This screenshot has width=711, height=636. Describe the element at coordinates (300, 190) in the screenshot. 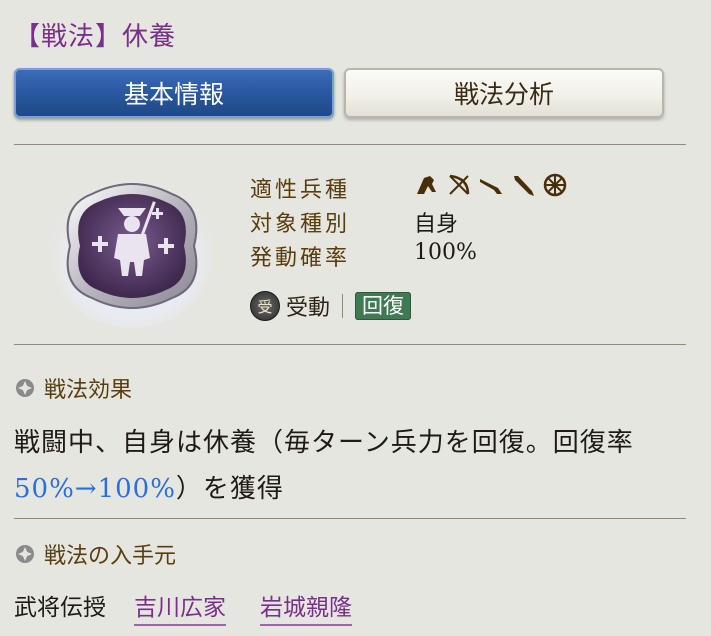

I see `stat-label: 適性兵種` at that location.